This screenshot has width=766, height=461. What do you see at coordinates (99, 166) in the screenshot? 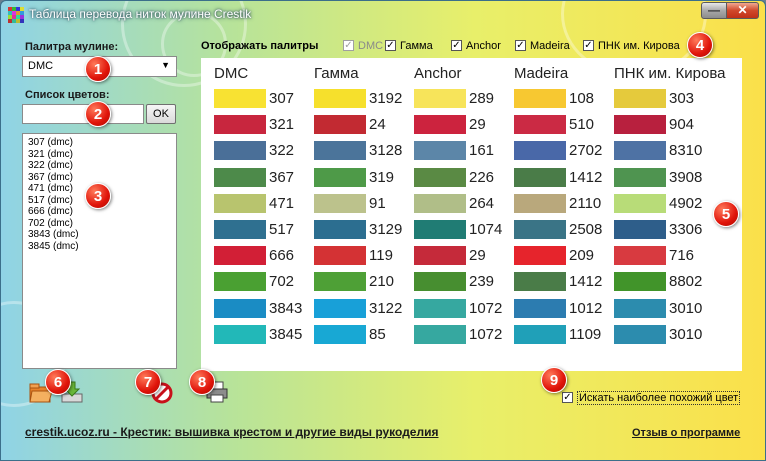
I see `color-list-item: 322 (dmc)` at bounding box center [99, 166].